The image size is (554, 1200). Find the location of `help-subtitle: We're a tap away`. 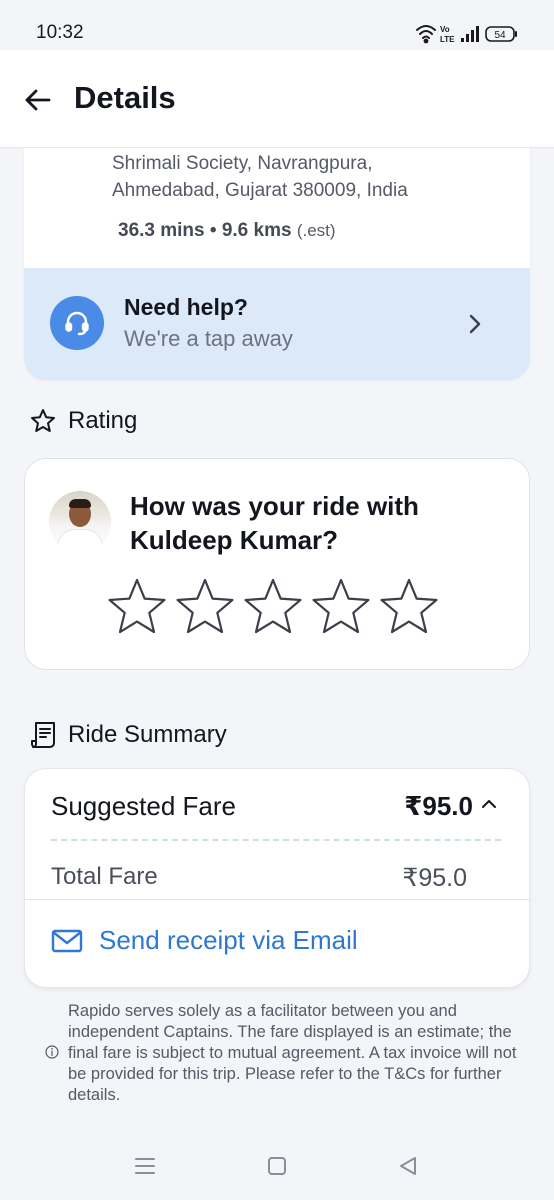

help-subtitle: We're a tap away is located at coordinates (208, 338).